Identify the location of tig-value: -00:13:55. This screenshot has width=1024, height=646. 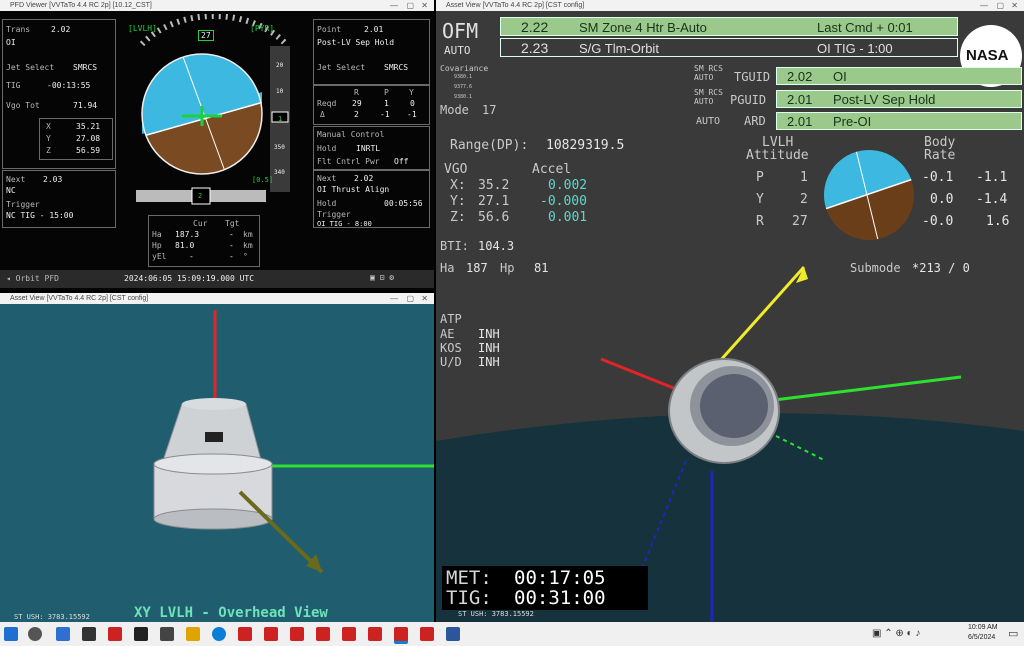
(69, 85).